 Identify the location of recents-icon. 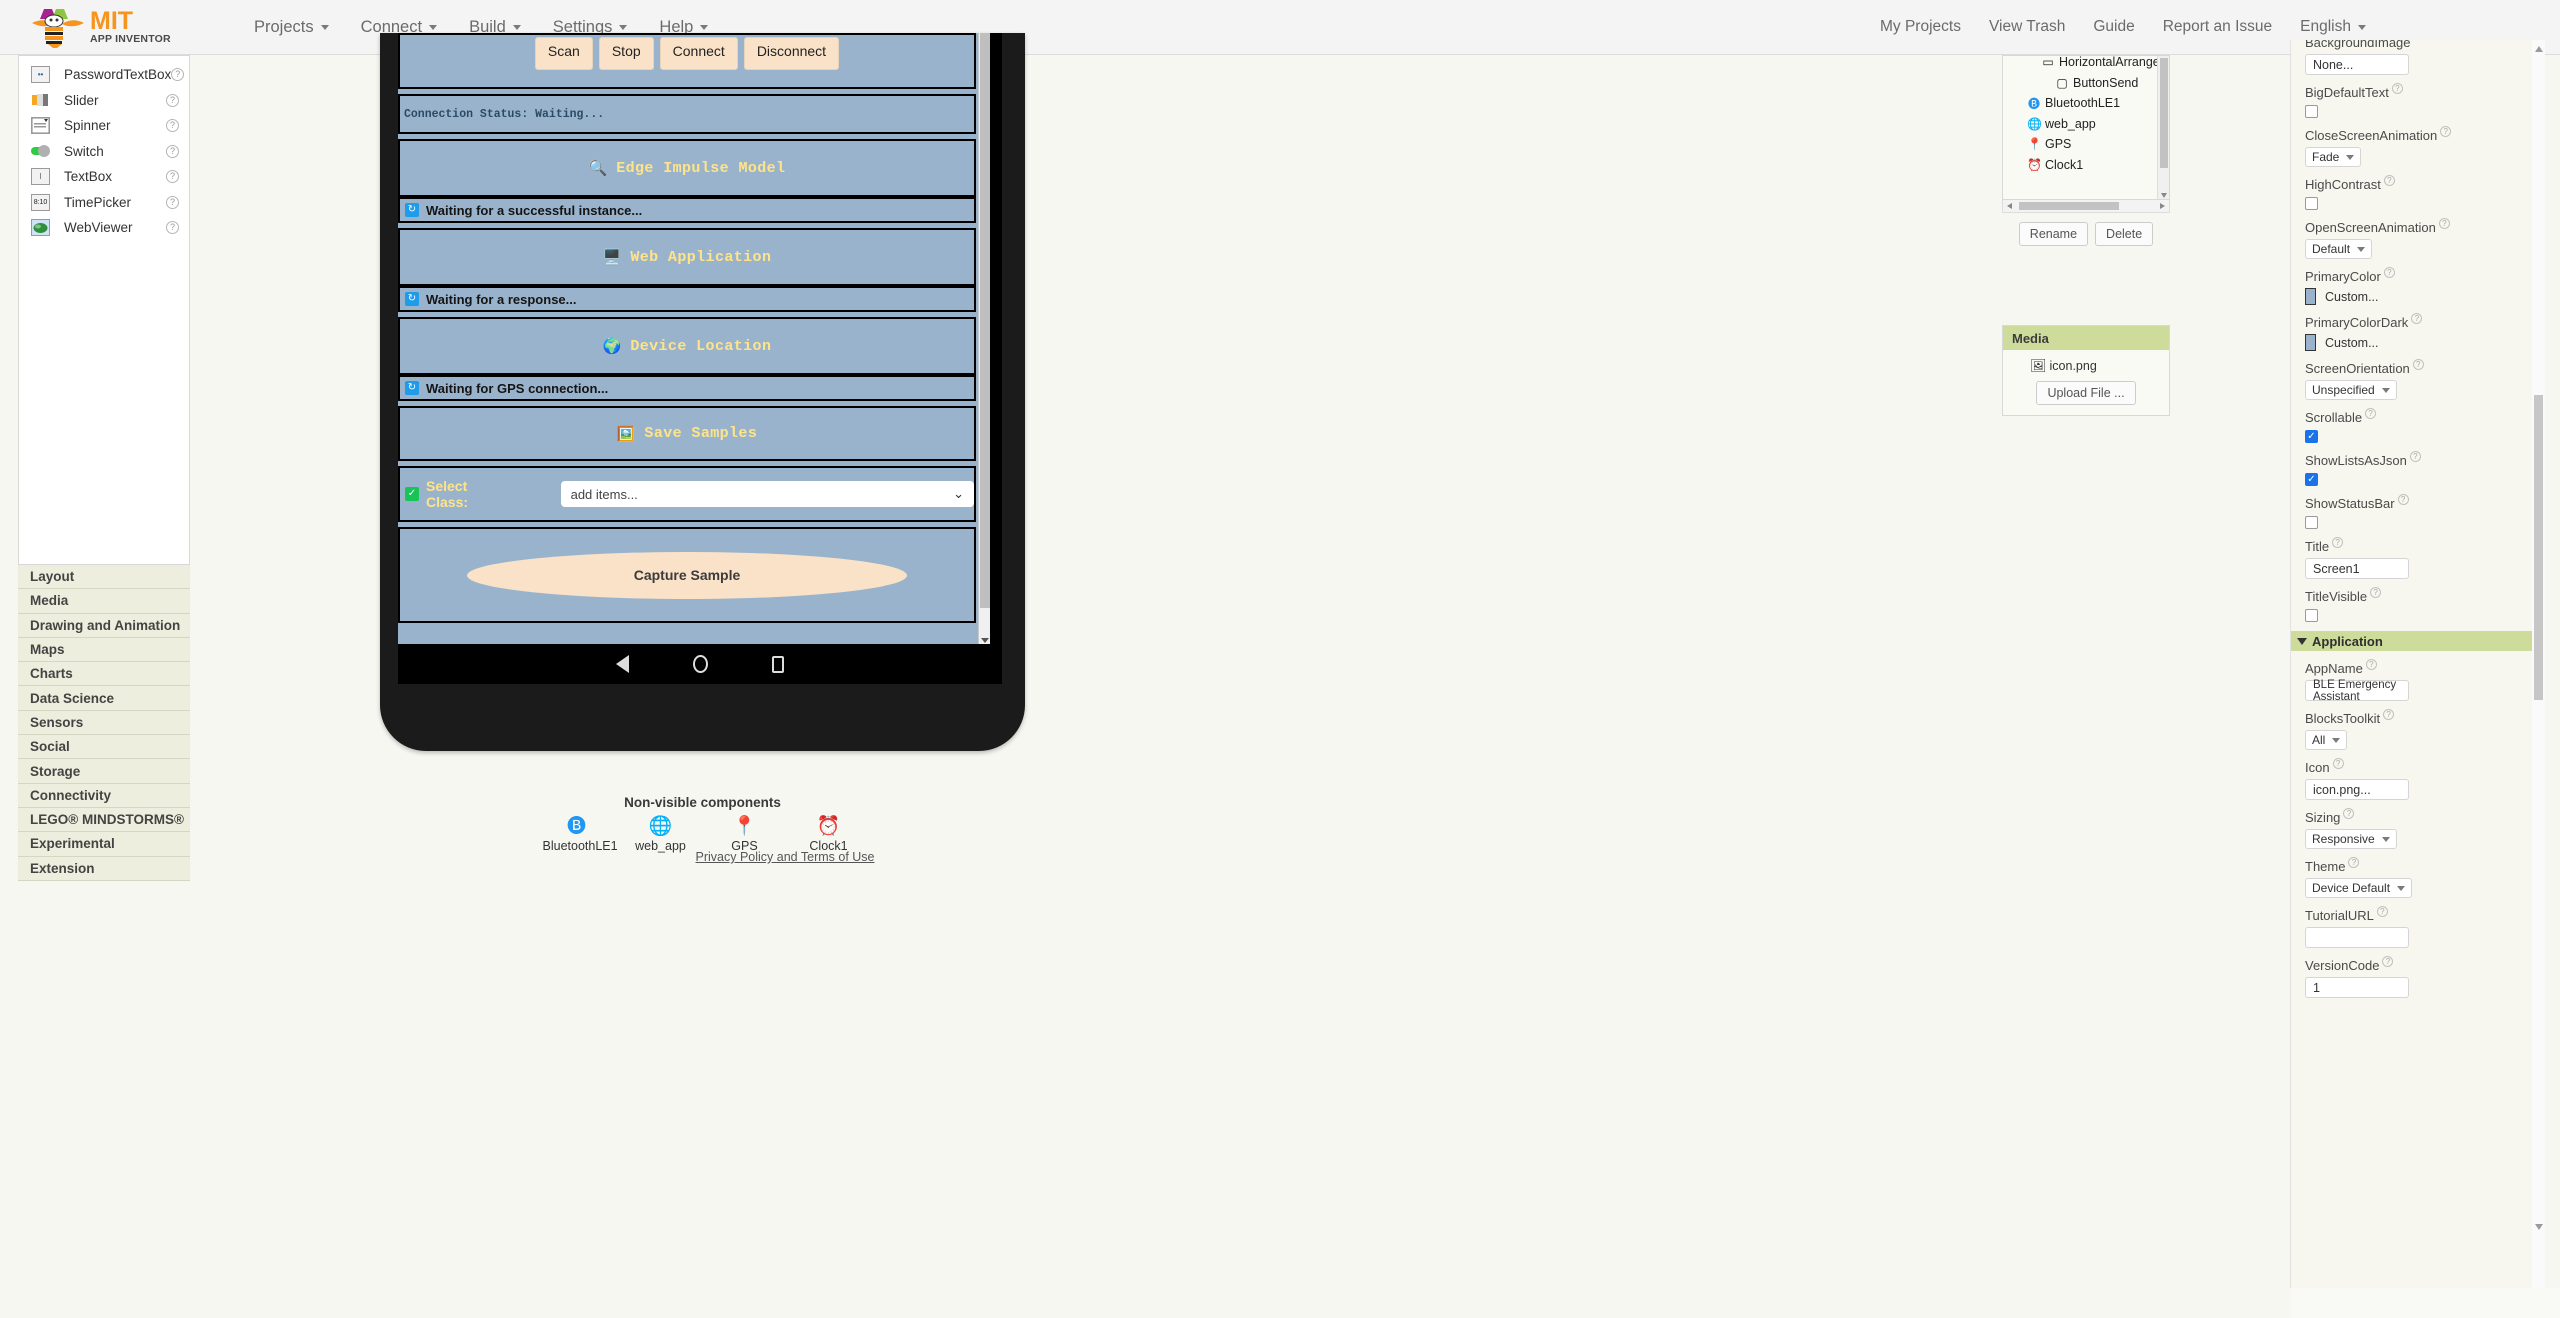
(778, 664).